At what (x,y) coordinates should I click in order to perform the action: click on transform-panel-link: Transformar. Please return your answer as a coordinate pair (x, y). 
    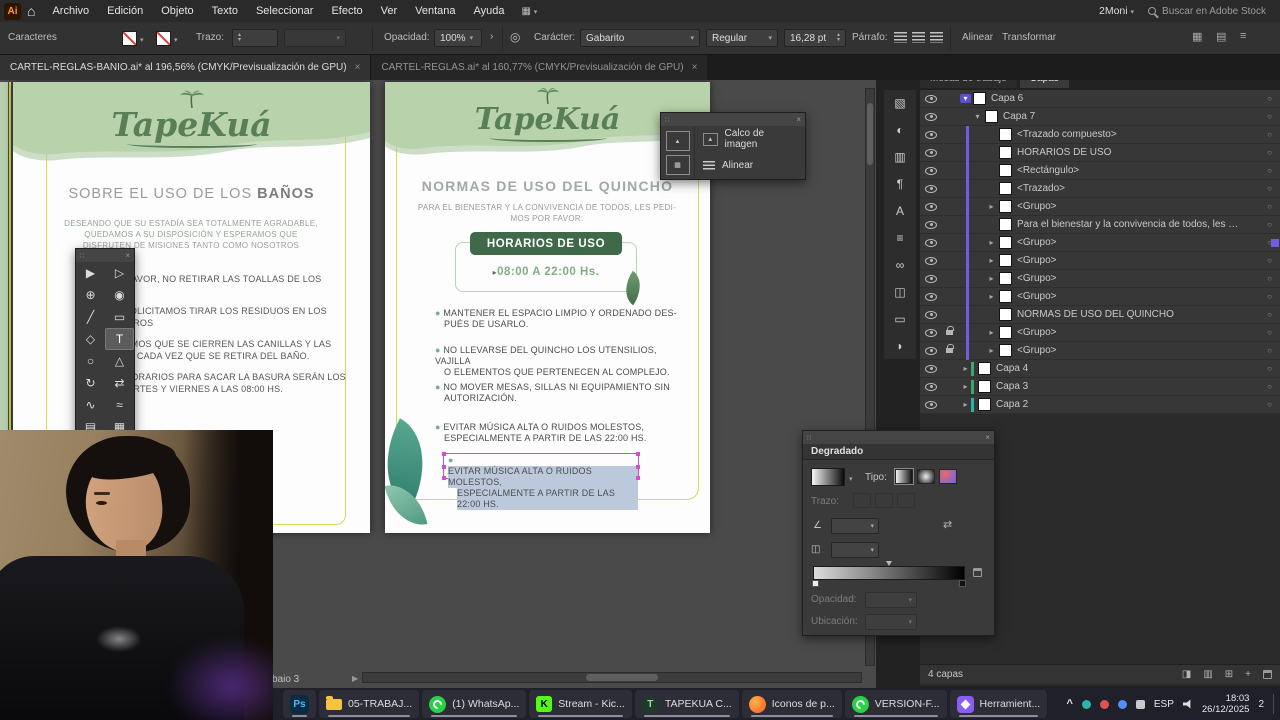
    Looking at the image, I should click on (1029, 37).